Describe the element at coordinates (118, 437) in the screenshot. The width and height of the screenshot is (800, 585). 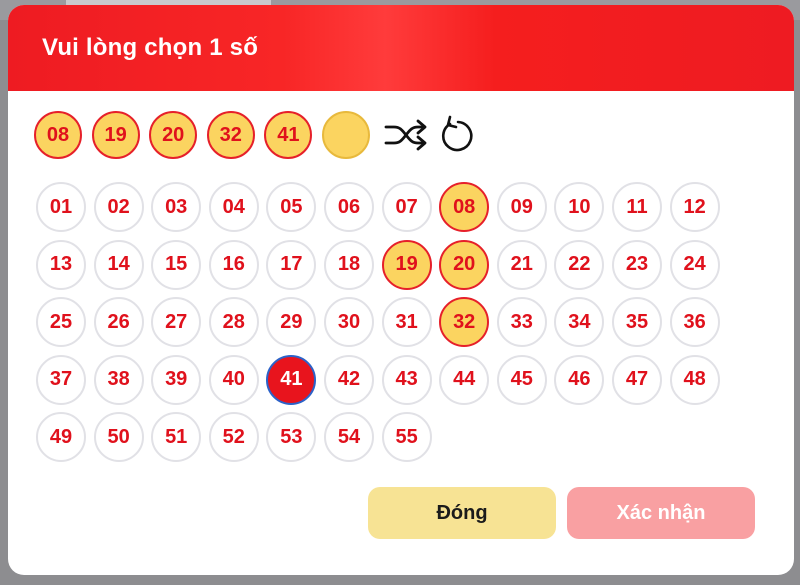
I see `number-ball: 50` at that location.